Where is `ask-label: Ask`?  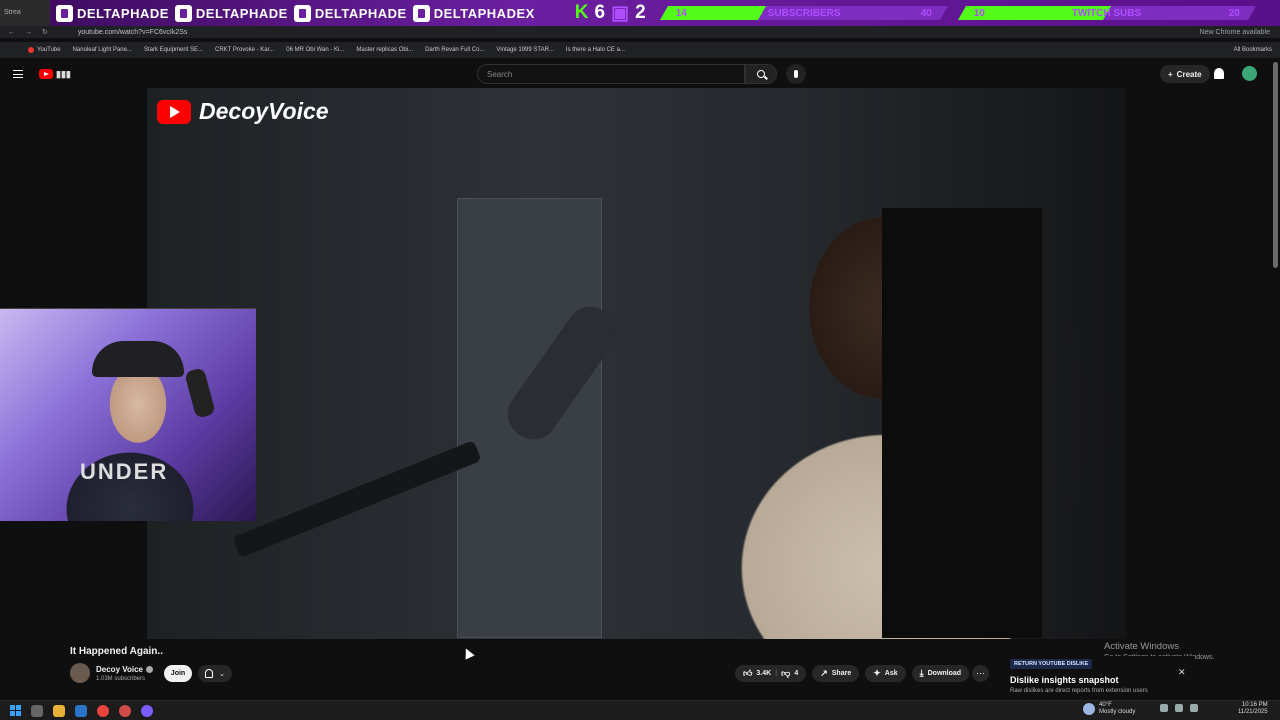
ask-label: Ask is located at coordinates (891, 673).